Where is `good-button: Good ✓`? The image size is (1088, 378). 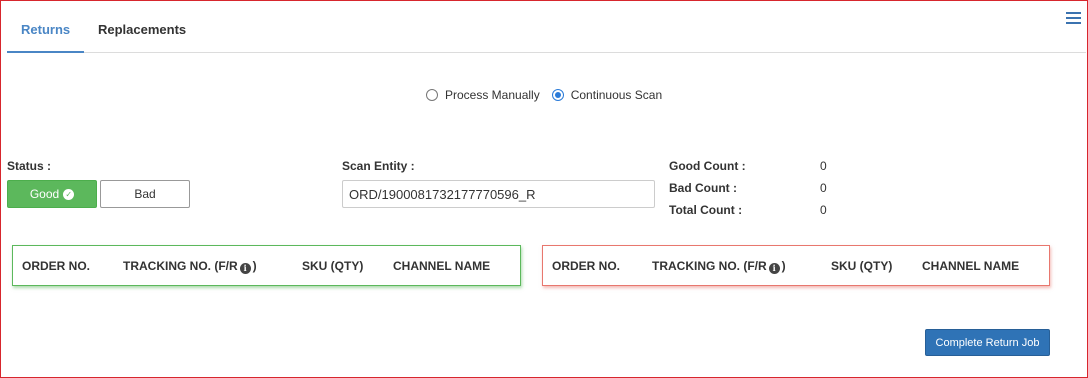
good-button: Good ✓ is located at coordinates (52, 194).